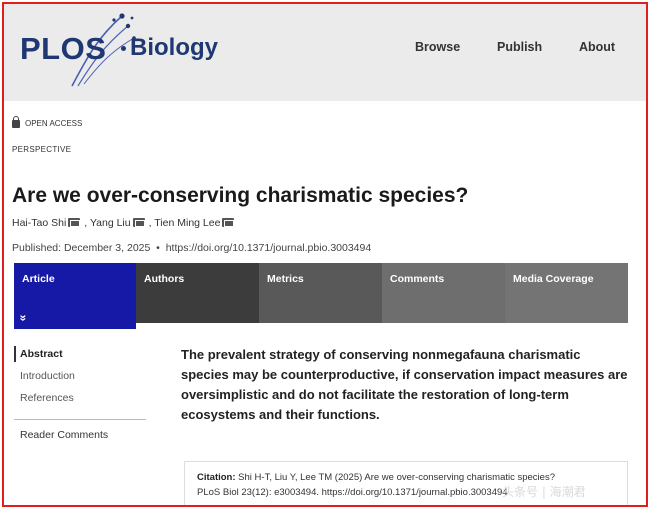  What do you see at coordinates (38, 279) in the screenshot?
I see `tab-label: Article` at bounding box center [38, 279].